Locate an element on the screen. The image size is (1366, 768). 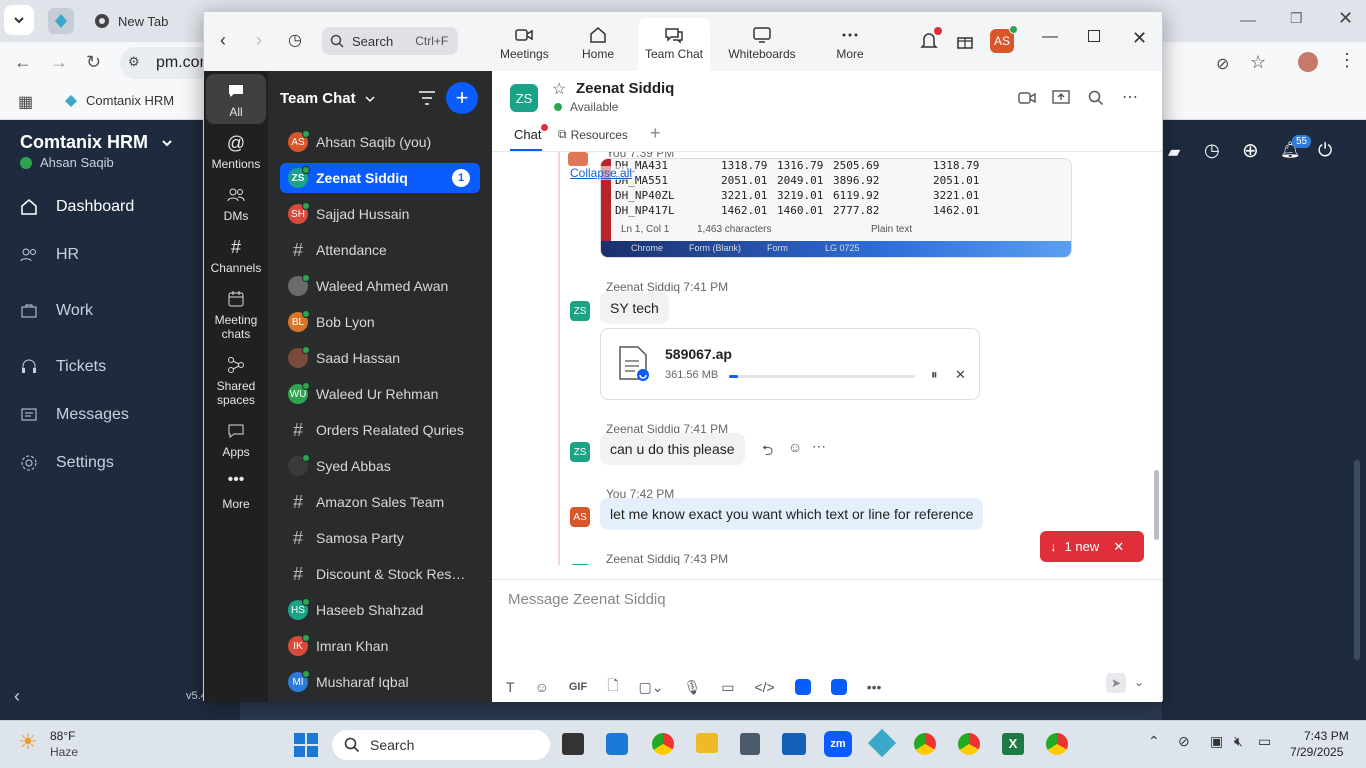
search-input: Search Ctrl+F is located at coordinates (390, 41).